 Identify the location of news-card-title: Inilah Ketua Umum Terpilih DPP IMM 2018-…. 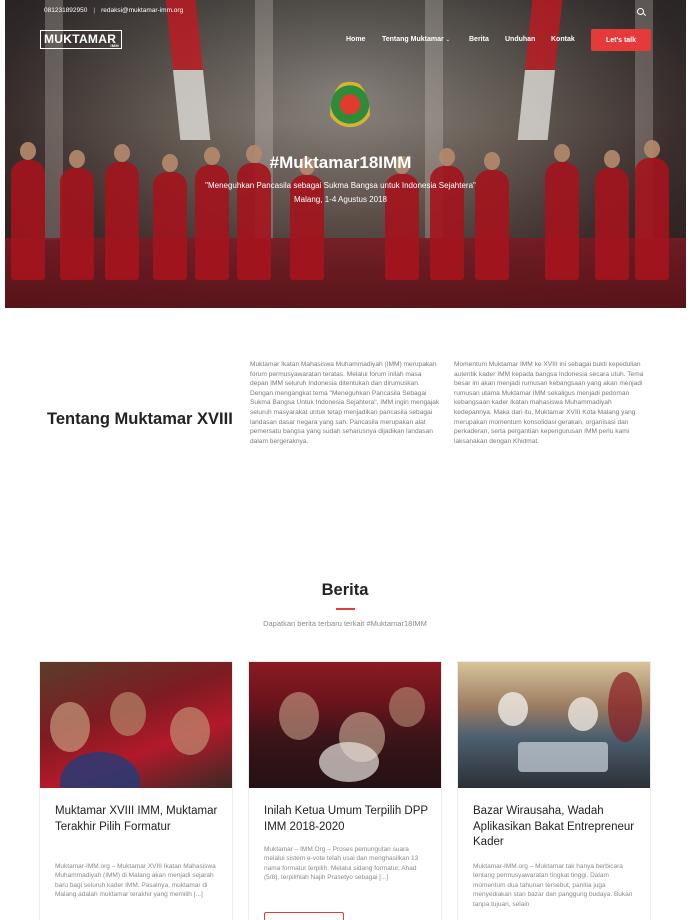
(349, 819).